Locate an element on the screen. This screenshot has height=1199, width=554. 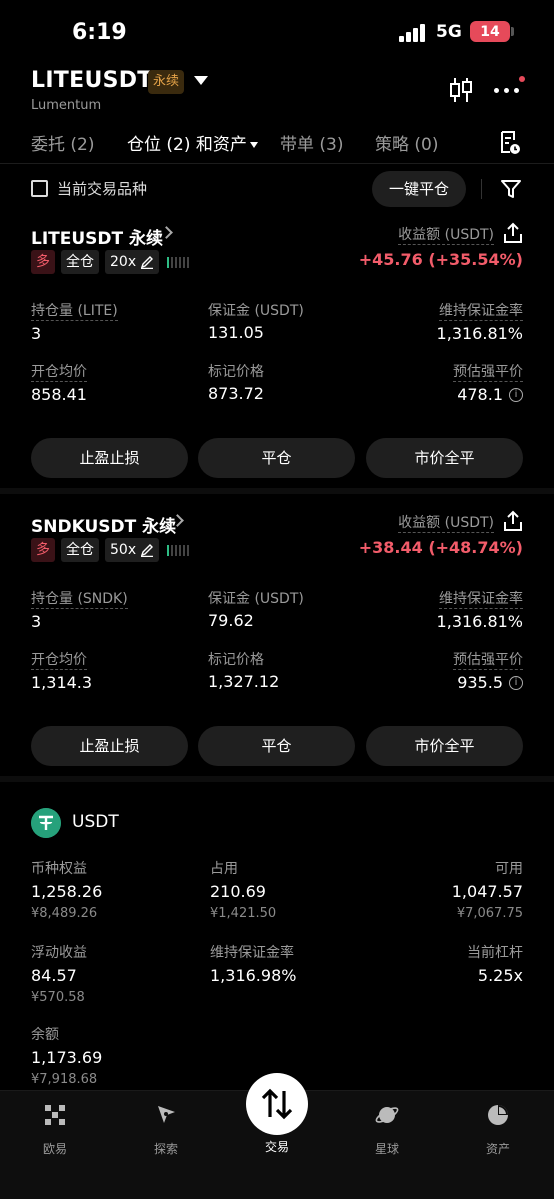
position-name: LITEUSDT 永续 is located at coordinates (97, 236).